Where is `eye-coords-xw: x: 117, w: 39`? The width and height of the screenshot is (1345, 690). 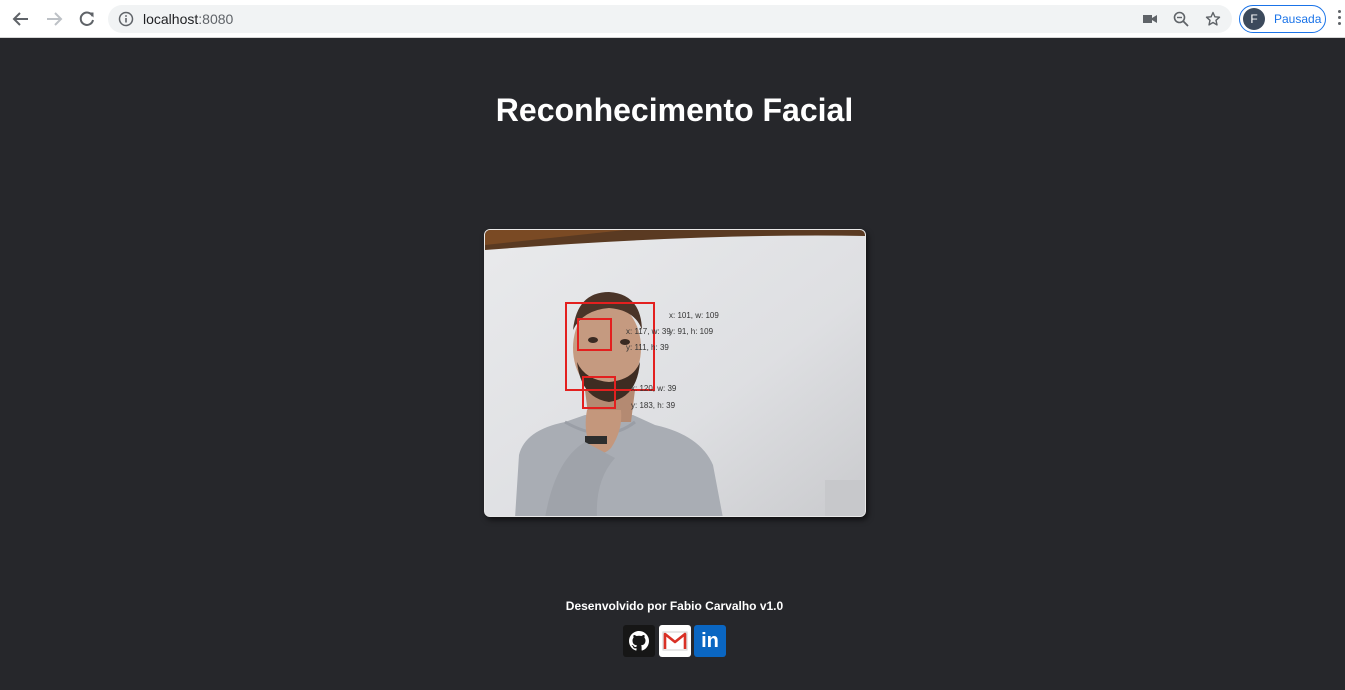 eye-coords-xw: x: 117, w: 39 is located at coordinates (648, 331).